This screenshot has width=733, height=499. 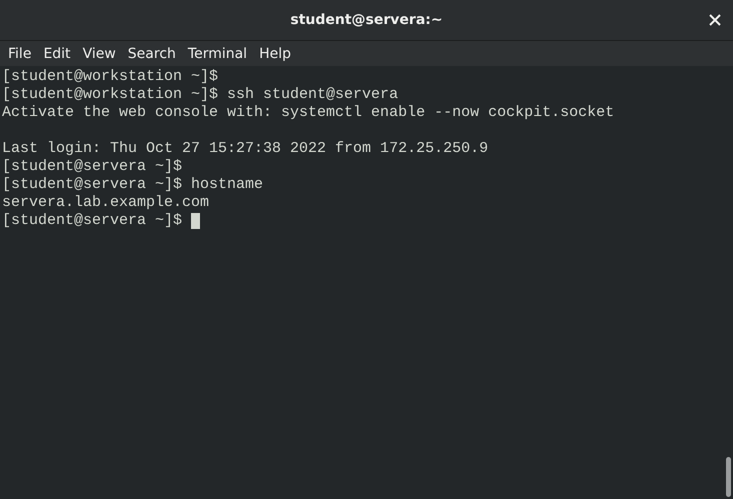 I want to click on terminal-line: Activate the web console with: systemctl enable --now cockpit.socket, so click(x=308, y=113).